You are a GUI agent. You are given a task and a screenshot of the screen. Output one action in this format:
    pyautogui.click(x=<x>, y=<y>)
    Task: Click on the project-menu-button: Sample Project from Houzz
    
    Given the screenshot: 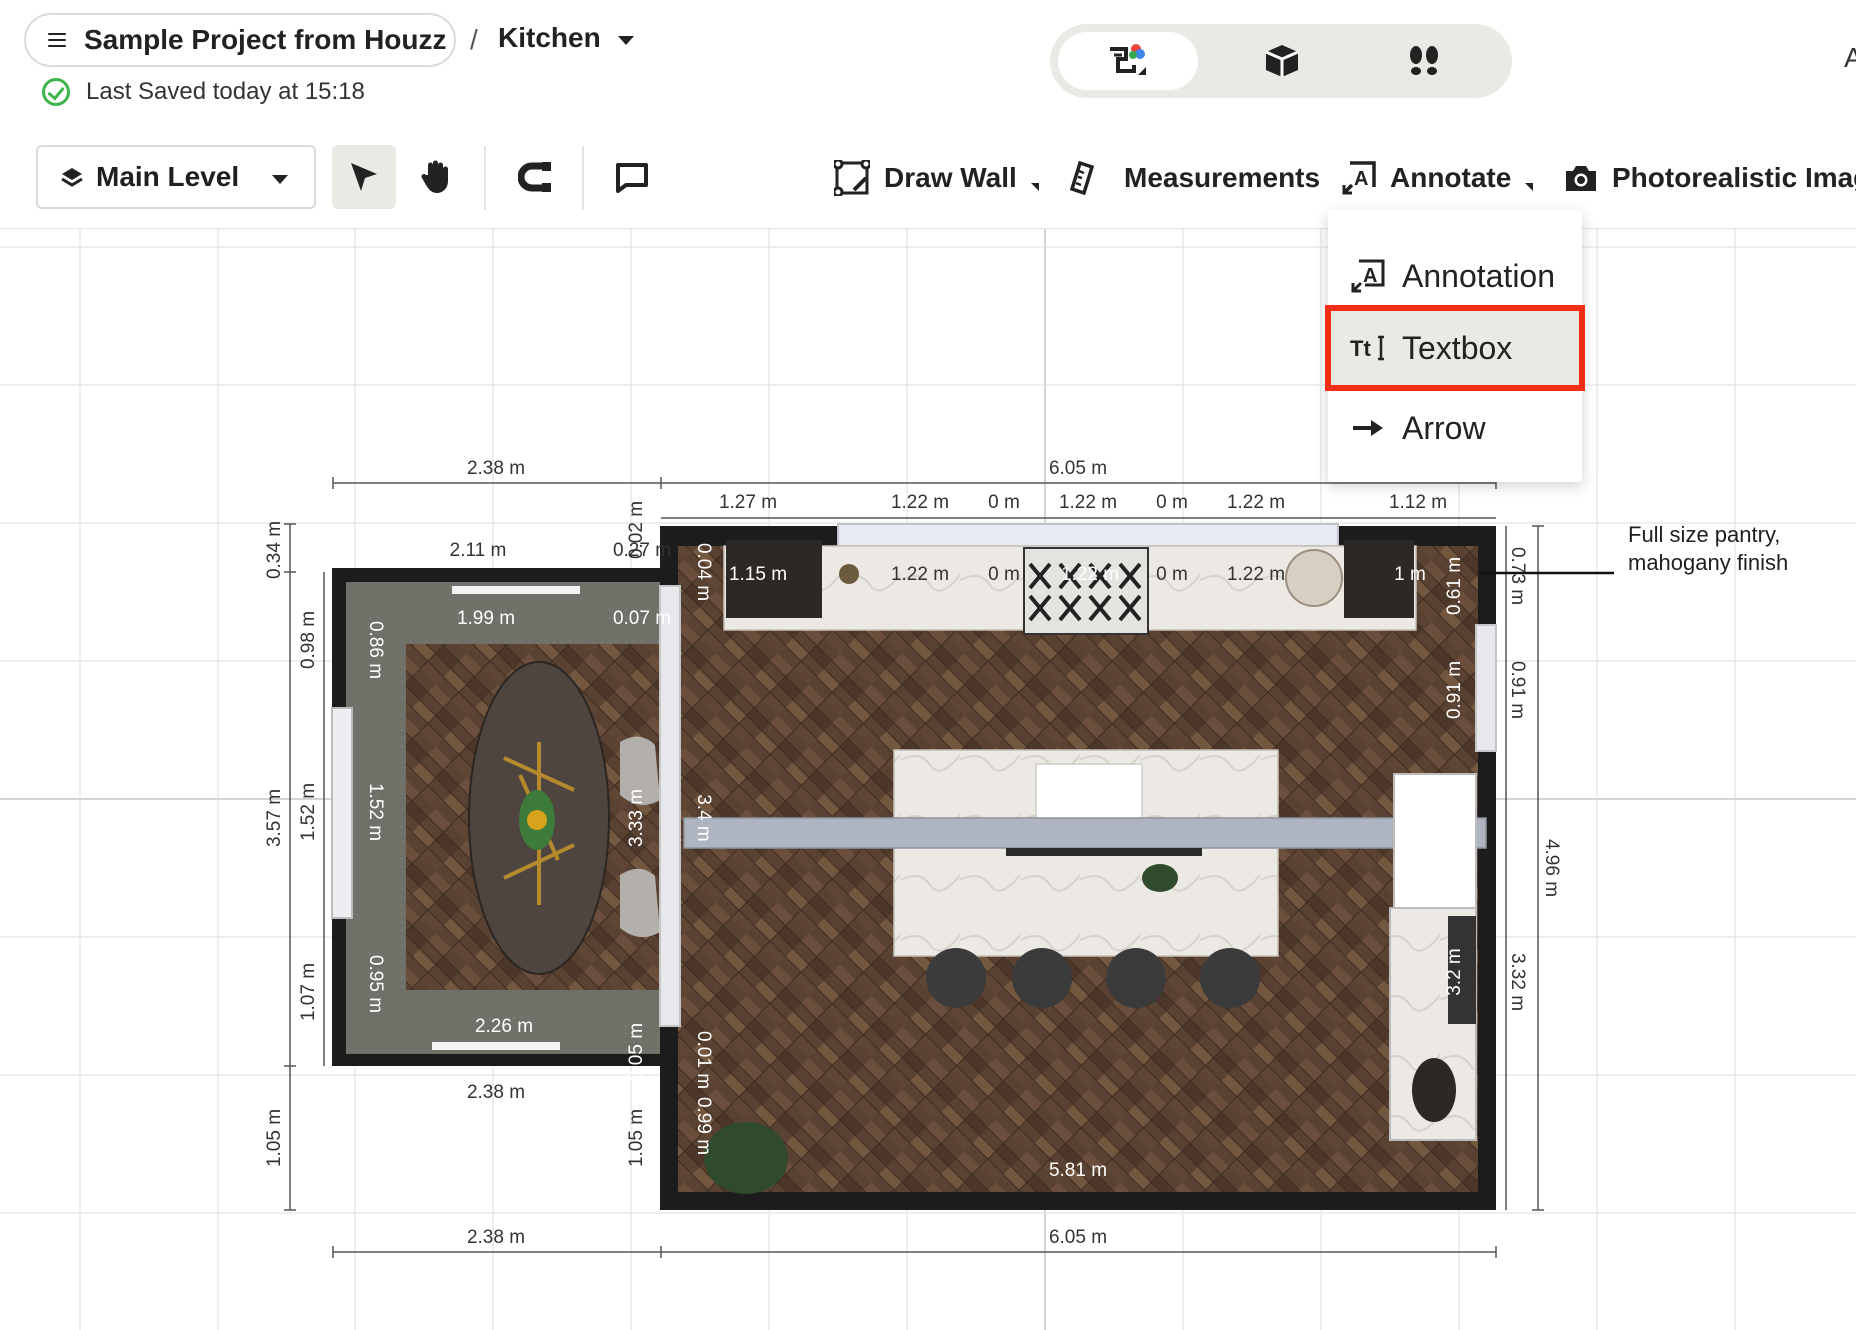 What is the action you would take?
    pyautogui.click(x=240, y=40)
    